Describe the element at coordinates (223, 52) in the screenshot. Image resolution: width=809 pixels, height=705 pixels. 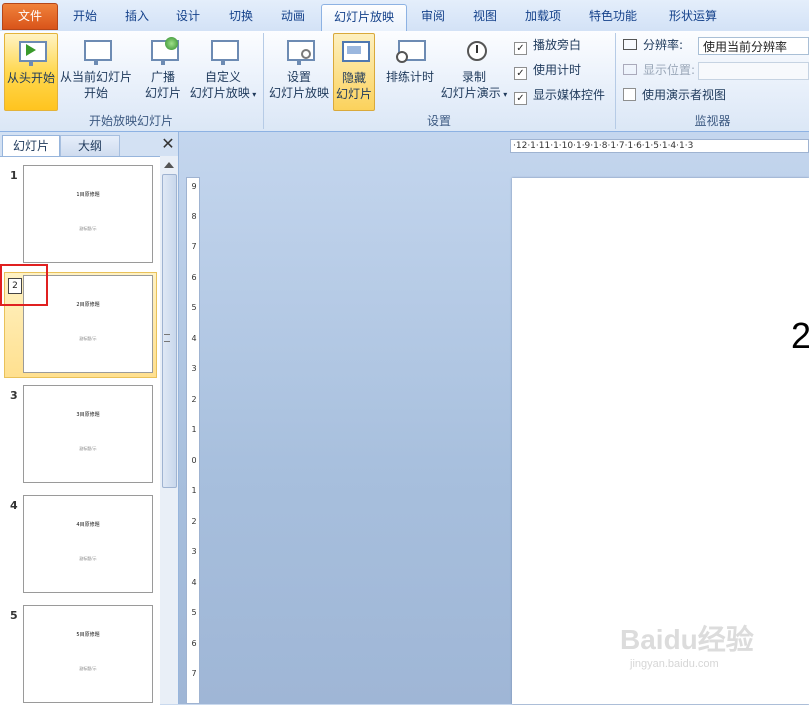
I see `custom-show-icon` at that location.